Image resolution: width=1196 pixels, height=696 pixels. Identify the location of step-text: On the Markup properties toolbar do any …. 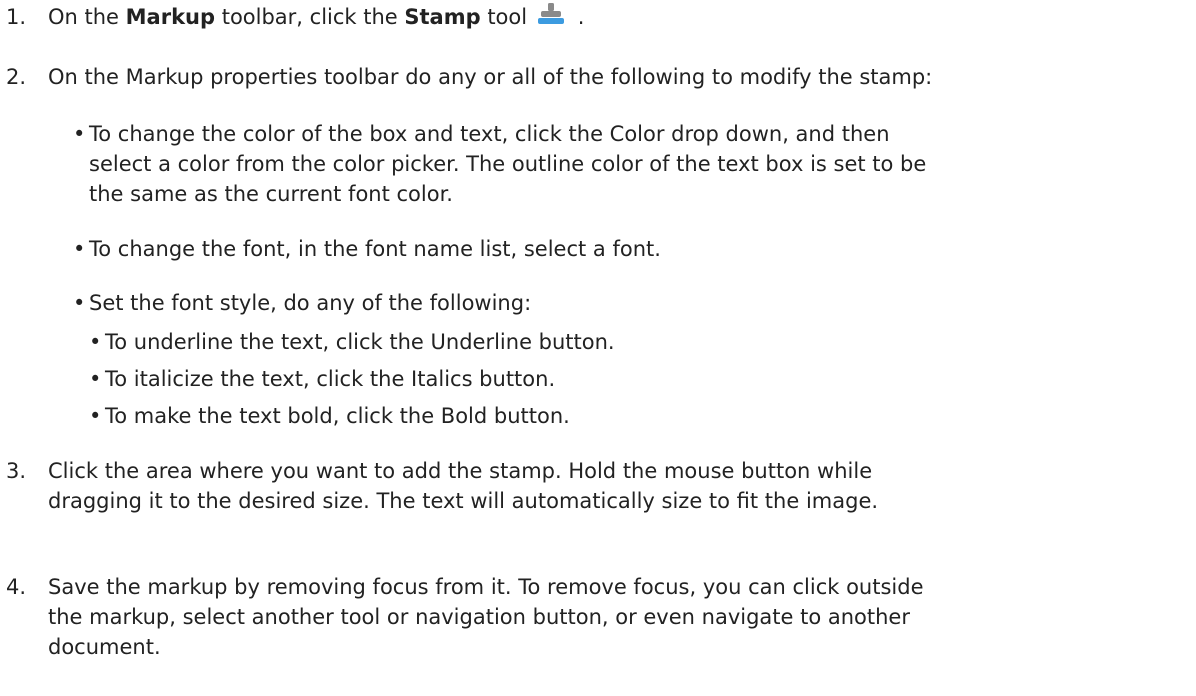
(490, 77).